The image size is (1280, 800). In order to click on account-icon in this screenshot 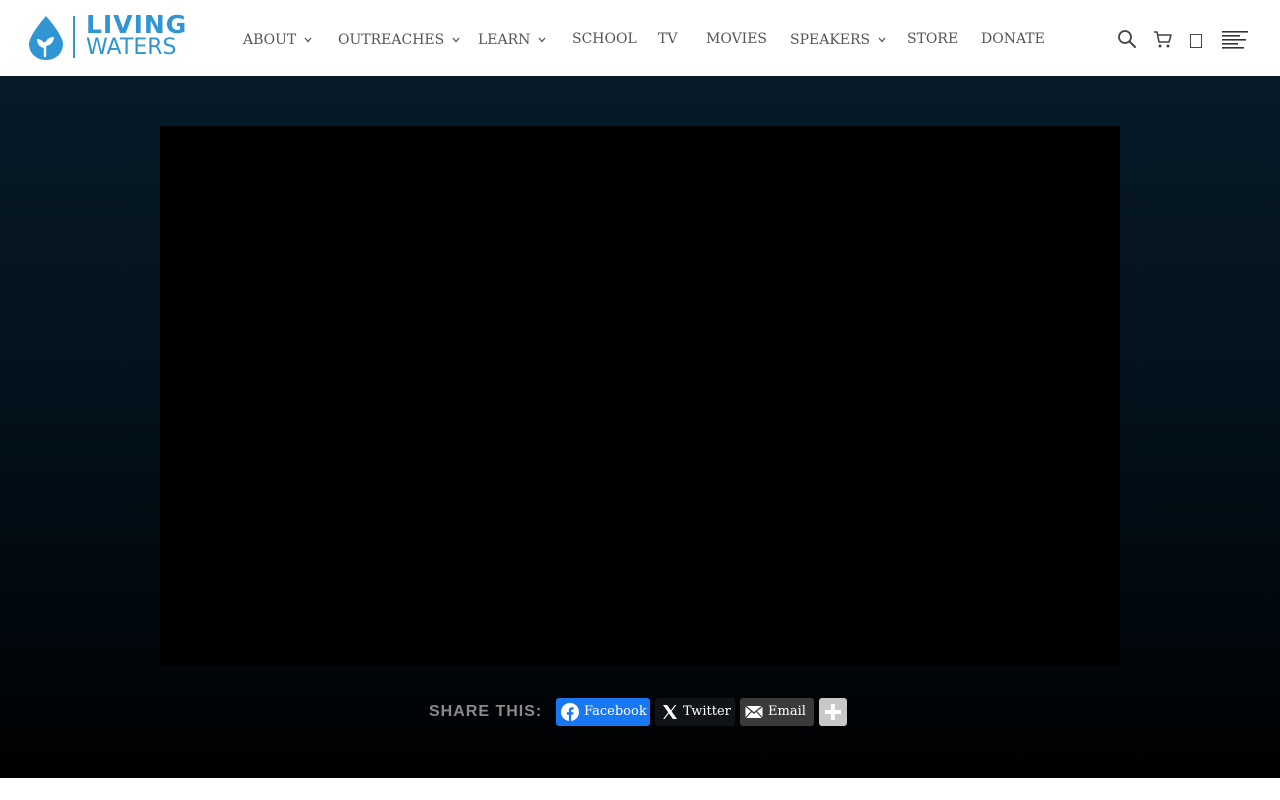, I will do `click(1196, 42)`.